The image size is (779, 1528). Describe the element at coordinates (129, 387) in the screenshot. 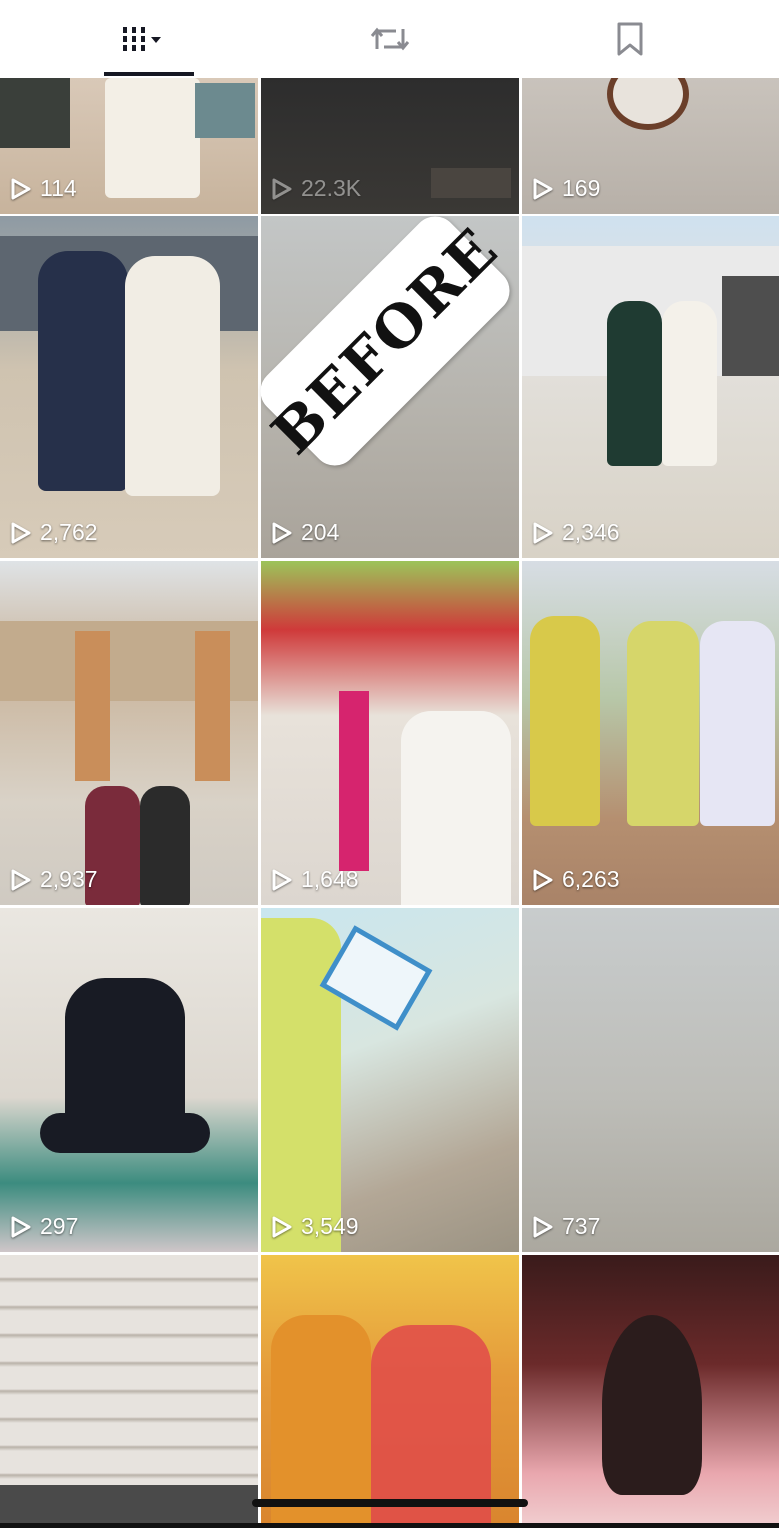

I see `video-thumbnail: 2,762` at that location.